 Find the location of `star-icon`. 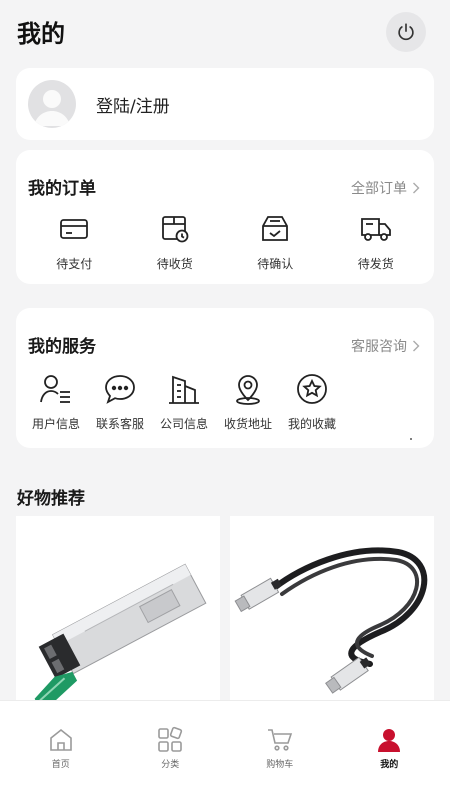

star-icon is located at coordinates (312, 389).